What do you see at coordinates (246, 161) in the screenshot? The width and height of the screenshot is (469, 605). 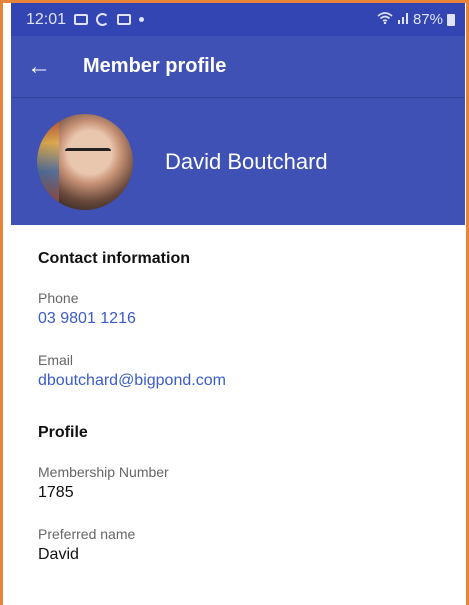 I see `member-name: David Boutchard` at bounding box center [246, 161].